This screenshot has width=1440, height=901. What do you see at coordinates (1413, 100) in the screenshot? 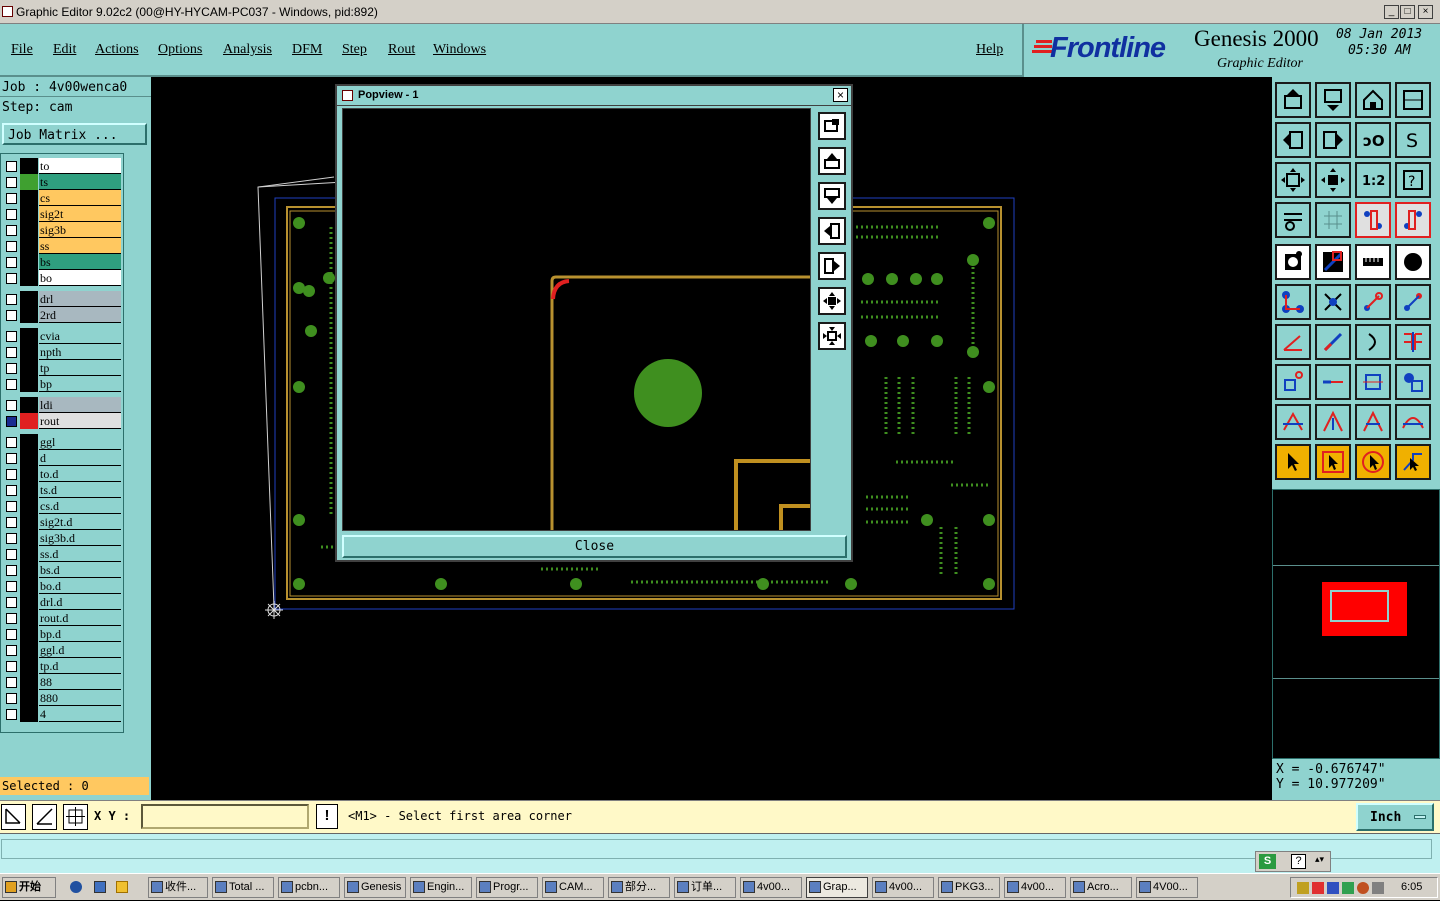
I see `window-icon` at bounding box center [1413, 100].